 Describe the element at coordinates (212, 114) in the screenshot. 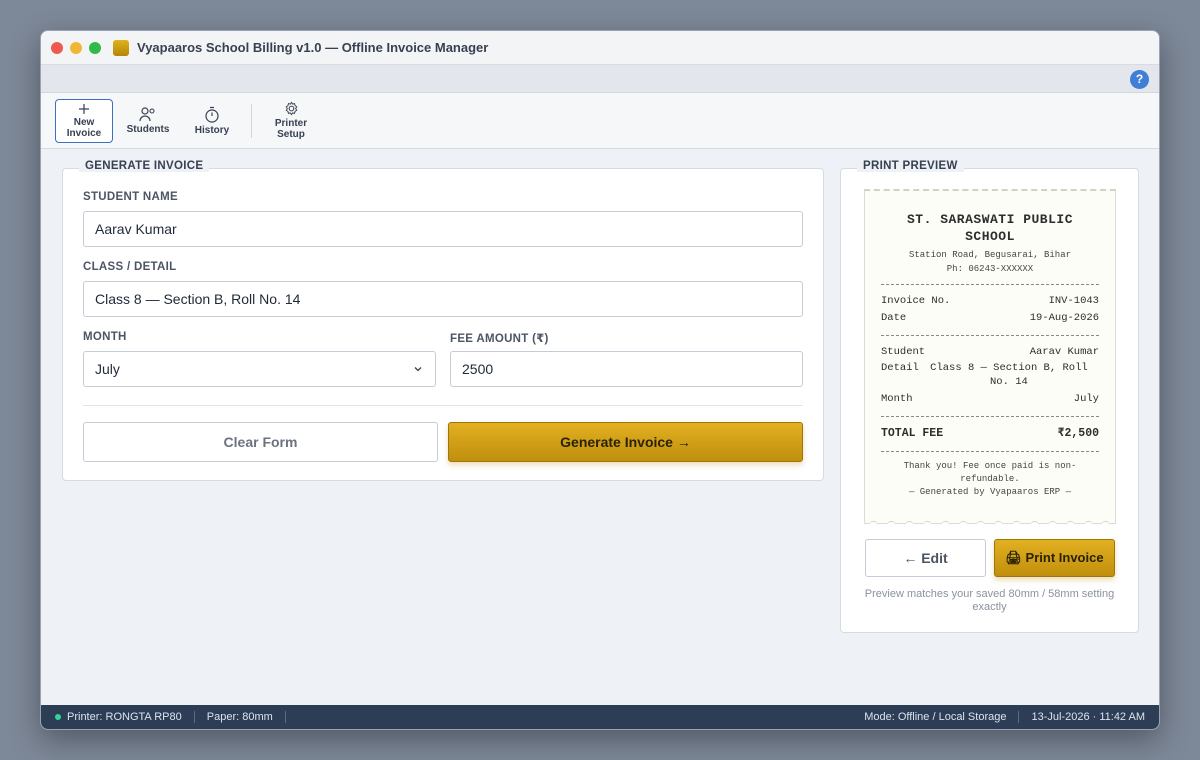

I see `stopwatch-icon` at that location.